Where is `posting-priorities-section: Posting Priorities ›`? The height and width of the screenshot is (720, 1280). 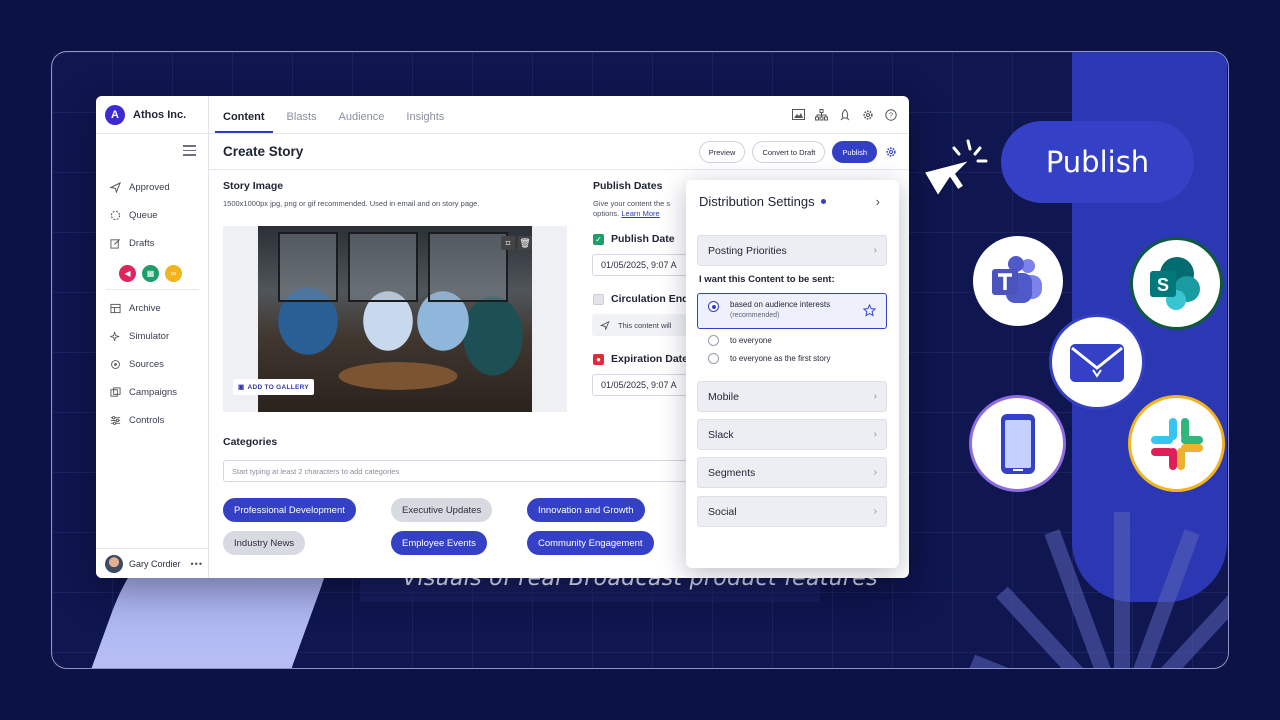 posting-priorities-section: Posting Priorities › is located at coordinates (792, 250).